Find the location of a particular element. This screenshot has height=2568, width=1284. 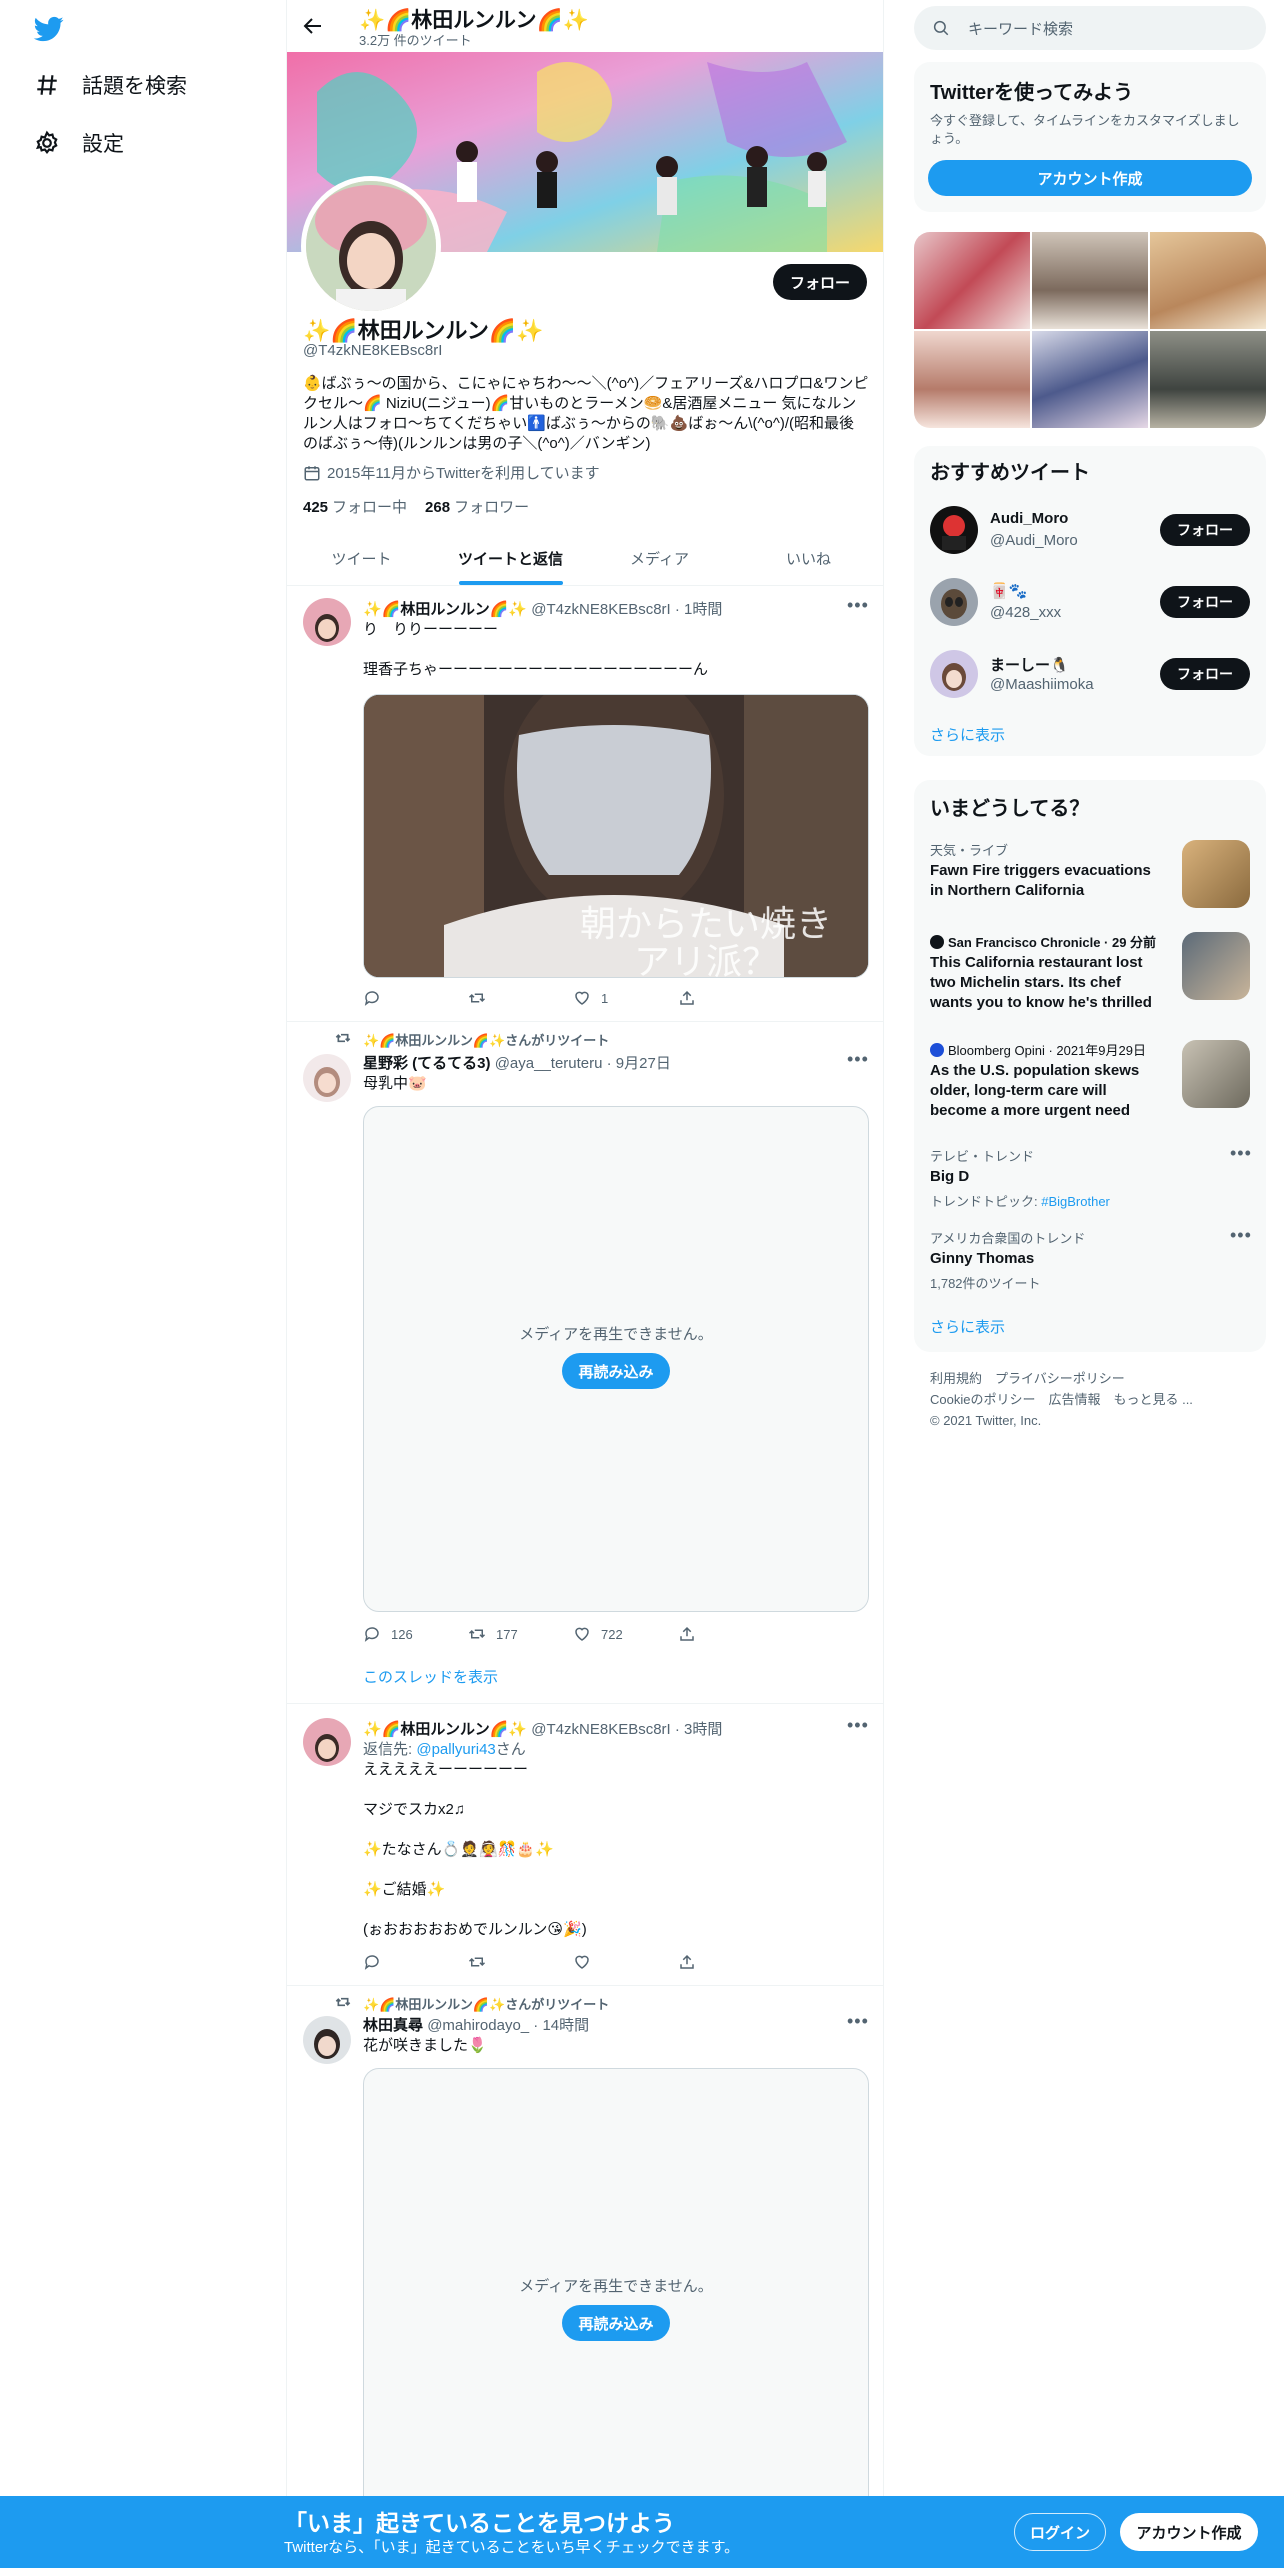

suggested-user-handle: @428_xxx is located at coordinates (1026, 612).